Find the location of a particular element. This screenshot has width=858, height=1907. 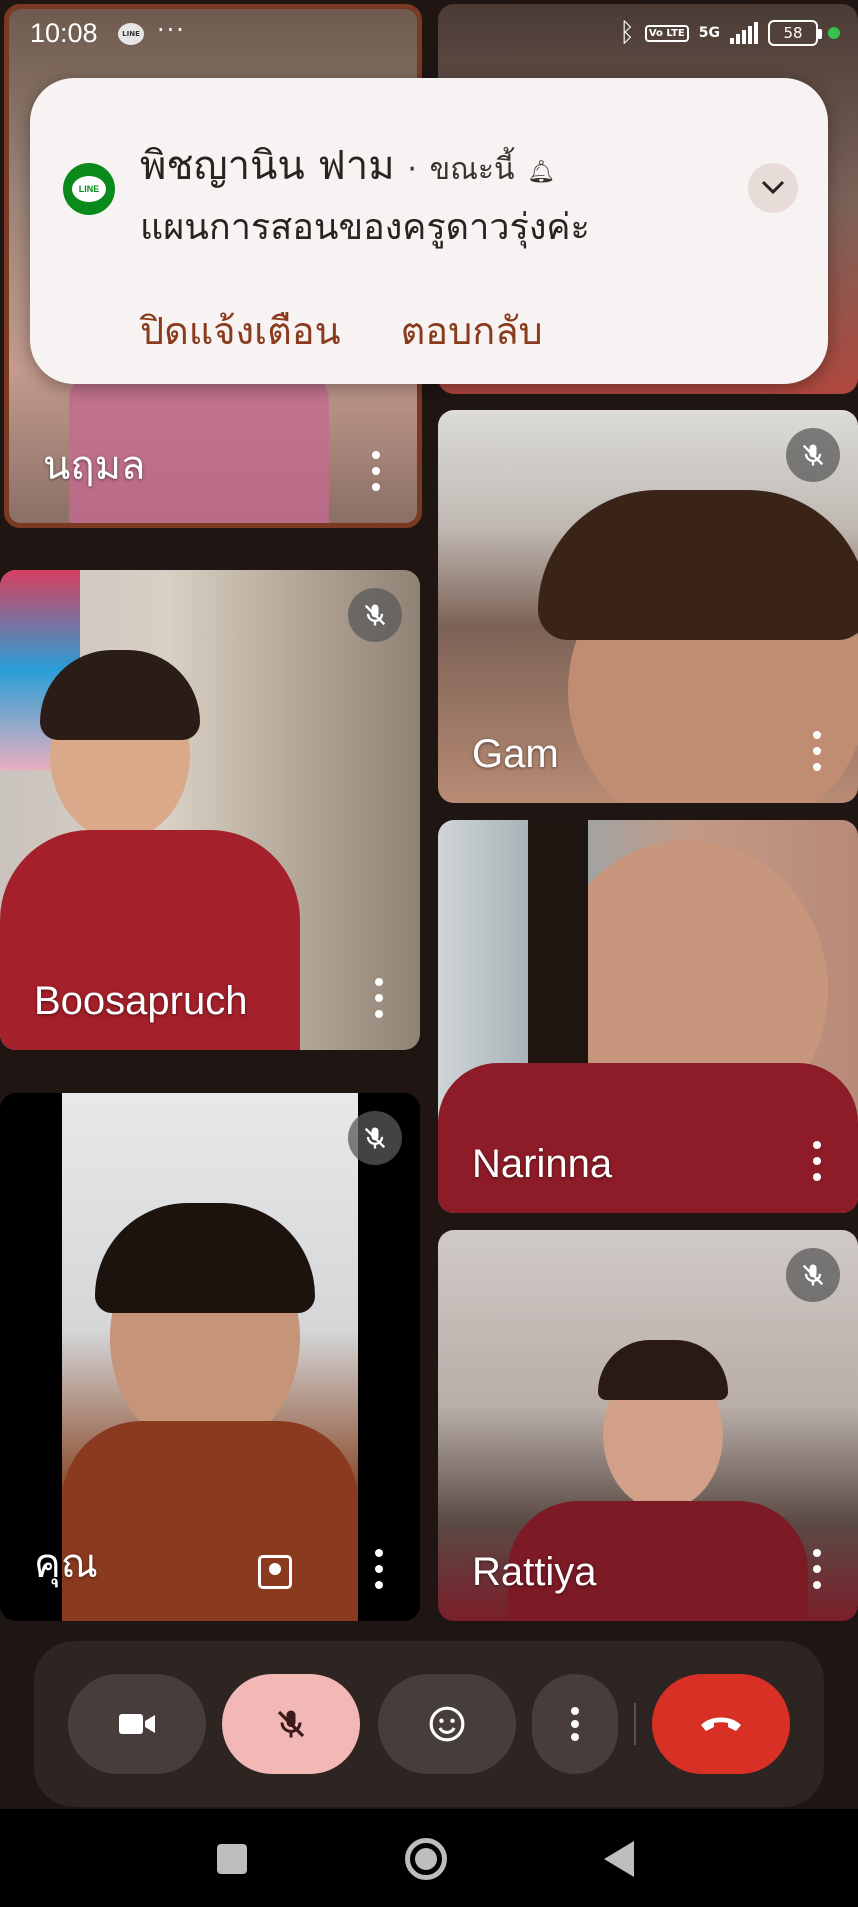

notification-header: พิชญานิน ฟาม · ขณะนี้ 🔔︎ is located at coordinates (347, 165).